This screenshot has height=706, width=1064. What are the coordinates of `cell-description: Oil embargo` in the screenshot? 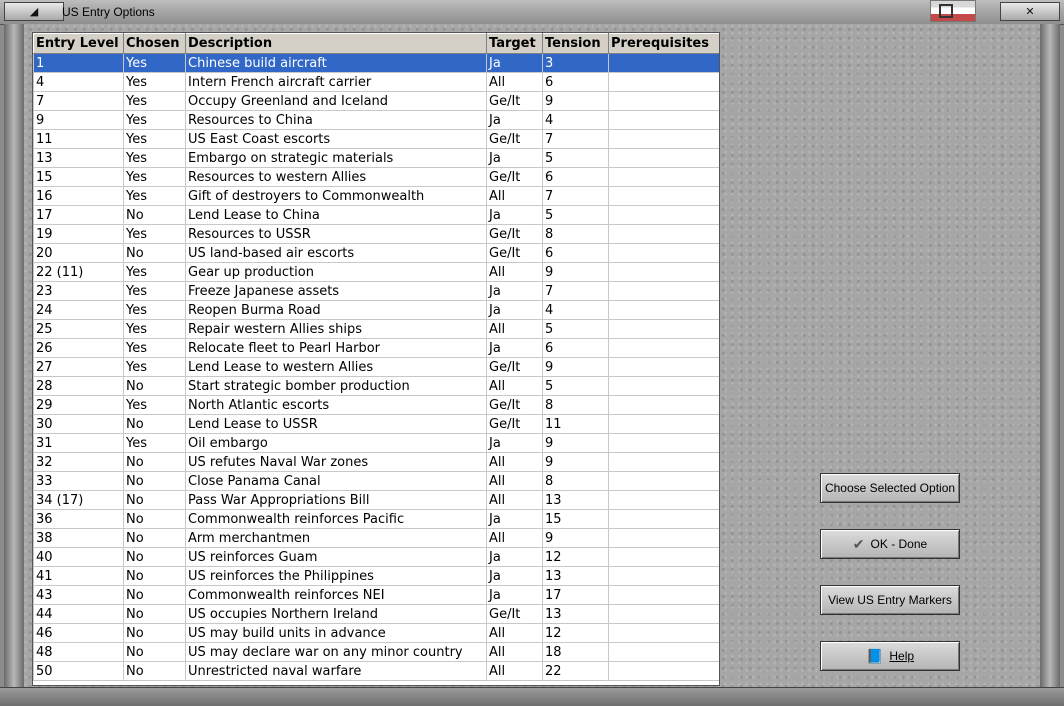 It's located at (336, 443).